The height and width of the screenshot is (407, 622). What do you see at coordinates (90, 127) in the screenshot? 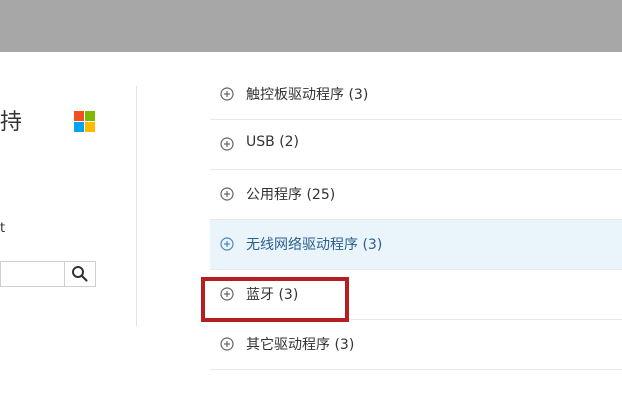
I see `logo-yellow-square` at bounding box center [90, 127].